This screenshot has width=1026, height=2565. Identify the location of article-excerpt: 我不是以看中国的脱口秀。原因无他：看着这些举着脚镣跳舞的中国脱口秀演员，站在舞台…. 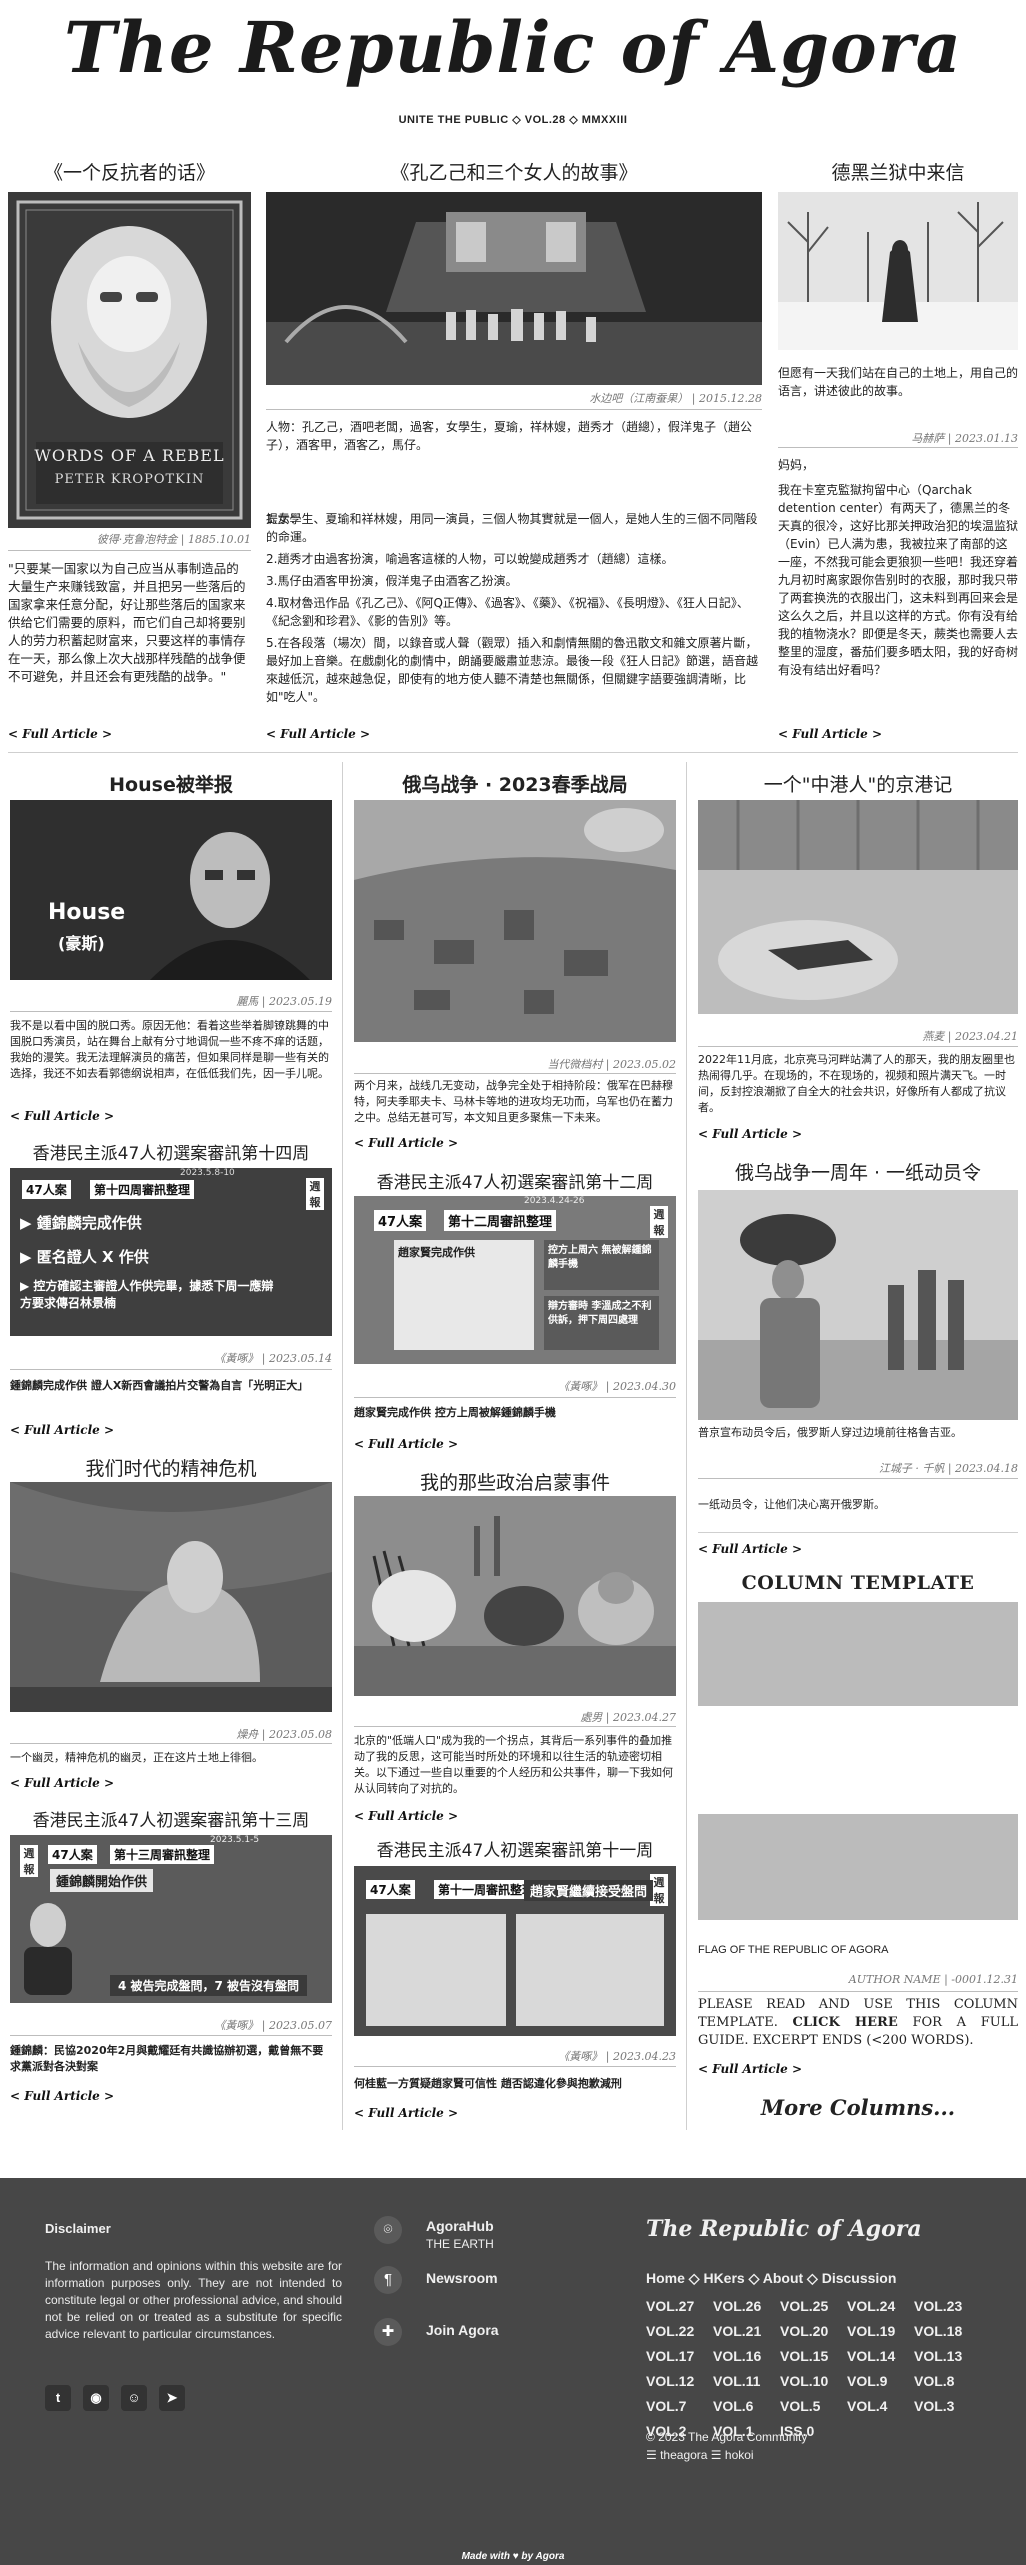
(169, 1049).